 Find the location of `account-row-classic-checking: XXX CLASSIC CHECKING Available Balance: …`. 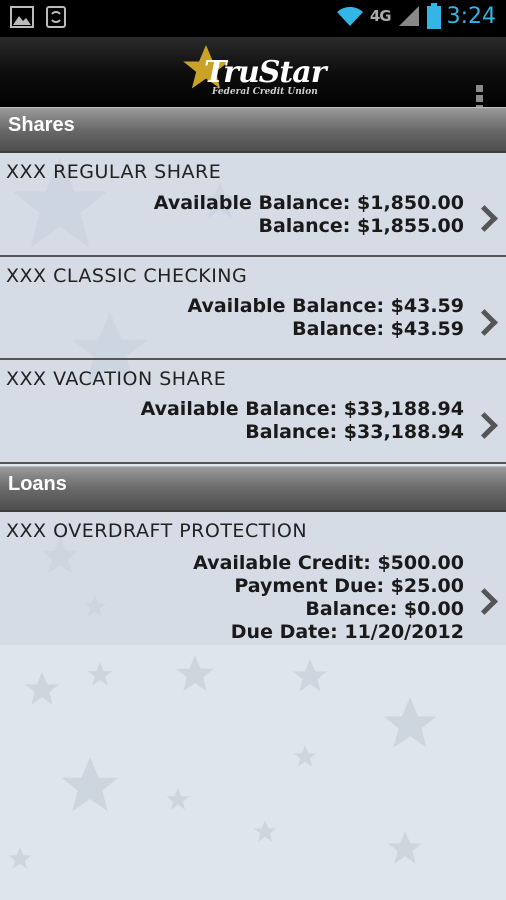

account-row-classic-checking: XXX CLASSIC CHECKING Available Balance: … is located at coordinates (253, 308).